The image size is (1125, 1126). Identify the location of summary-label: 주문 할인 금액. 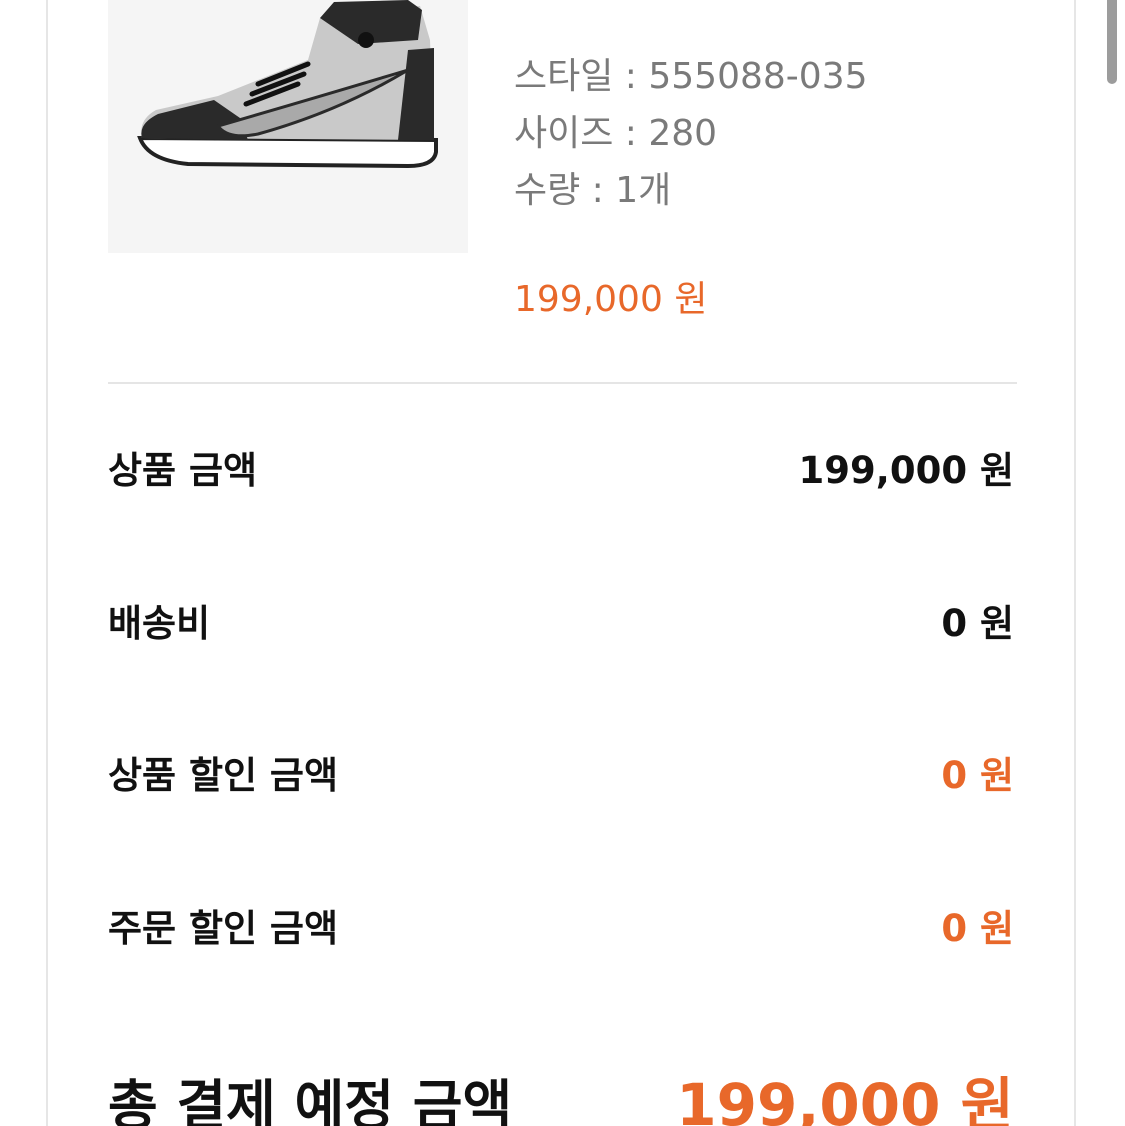
(223, 928).